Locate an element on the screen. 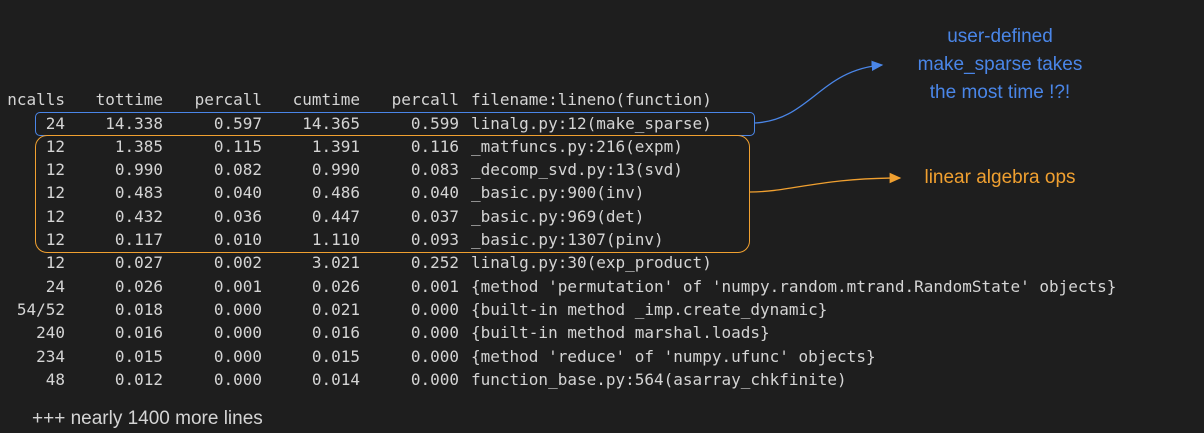 Image resolution: width=1204 pixels, height=433 pixels. linear-algebra-annotation: linear algebra ops is located at coordinates (1000, 177).